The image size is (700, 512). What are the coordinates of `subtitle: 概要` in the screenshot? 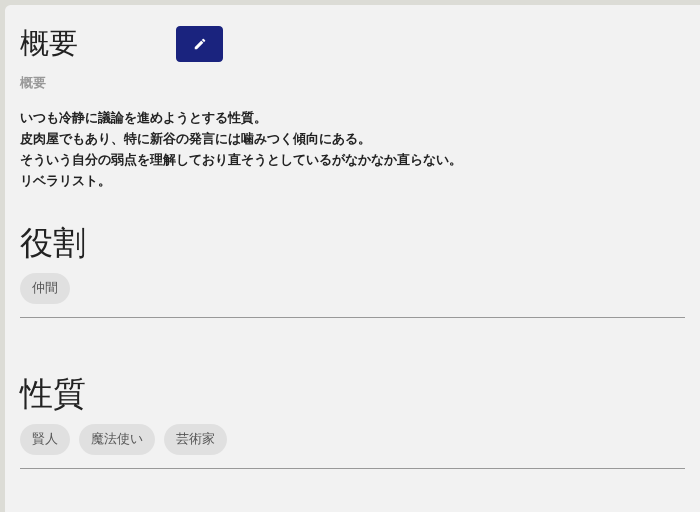 It's located at (33, 83).